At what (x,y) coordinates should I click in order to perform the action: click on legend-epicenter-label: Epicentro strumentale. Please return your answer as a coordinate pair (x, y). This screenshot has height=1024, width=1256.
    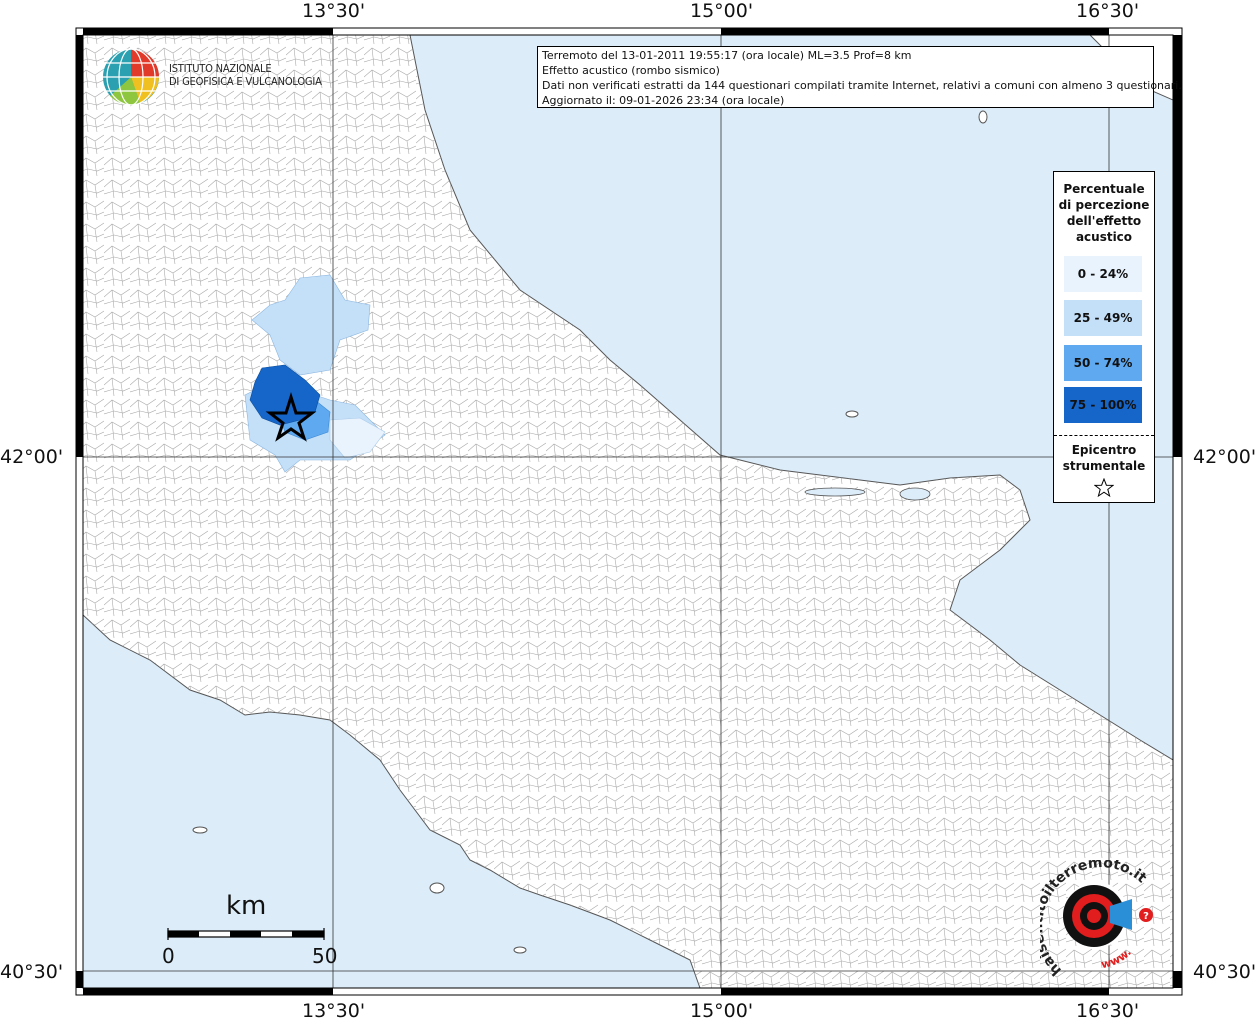
    Looking at the image, I should click on (1104, 458).